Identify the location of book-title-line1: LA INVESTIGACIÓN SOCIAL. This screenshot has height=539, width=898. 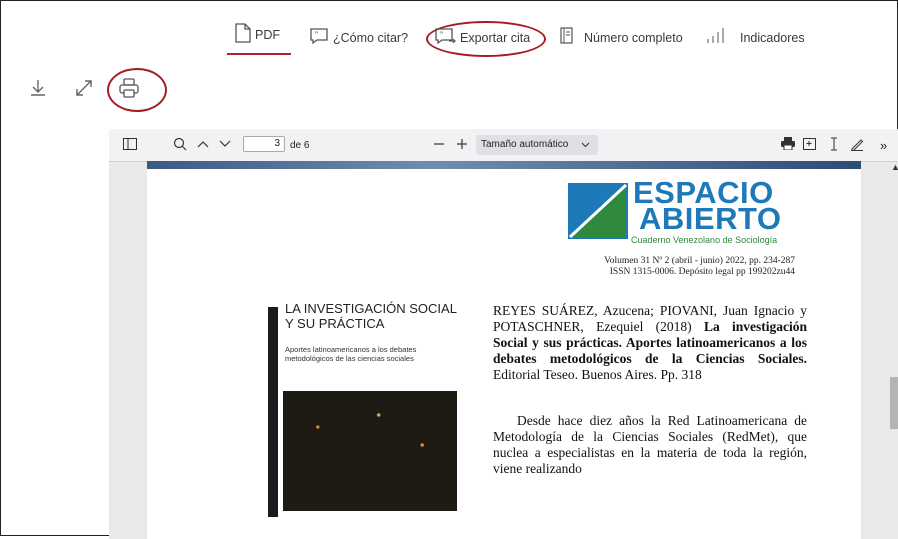
(371, 308).